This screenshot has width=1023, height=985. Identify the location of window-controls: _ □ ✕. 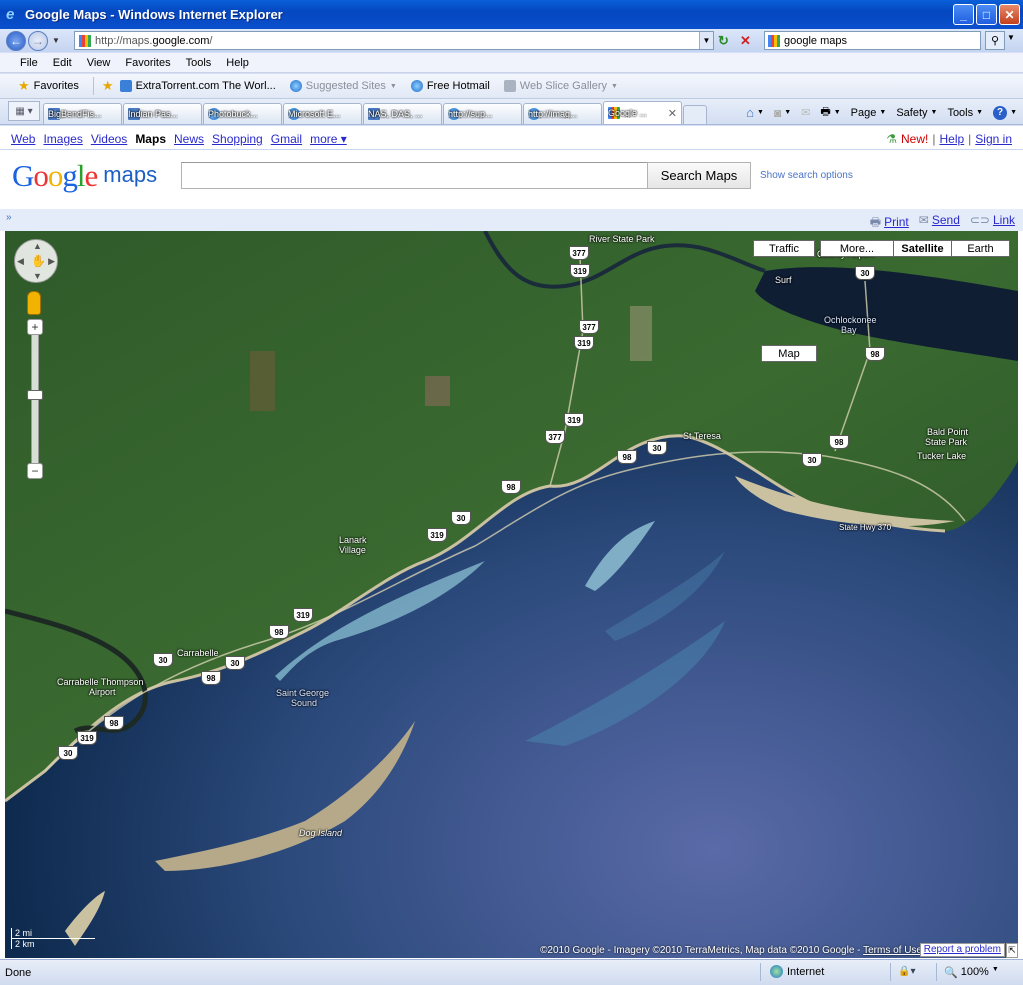
(986, 14).